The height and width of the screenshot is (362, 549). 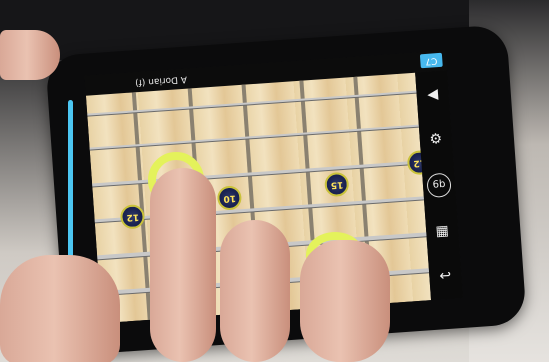 I want to click on gear-icon: ⚙, so click(x=435, y=138).